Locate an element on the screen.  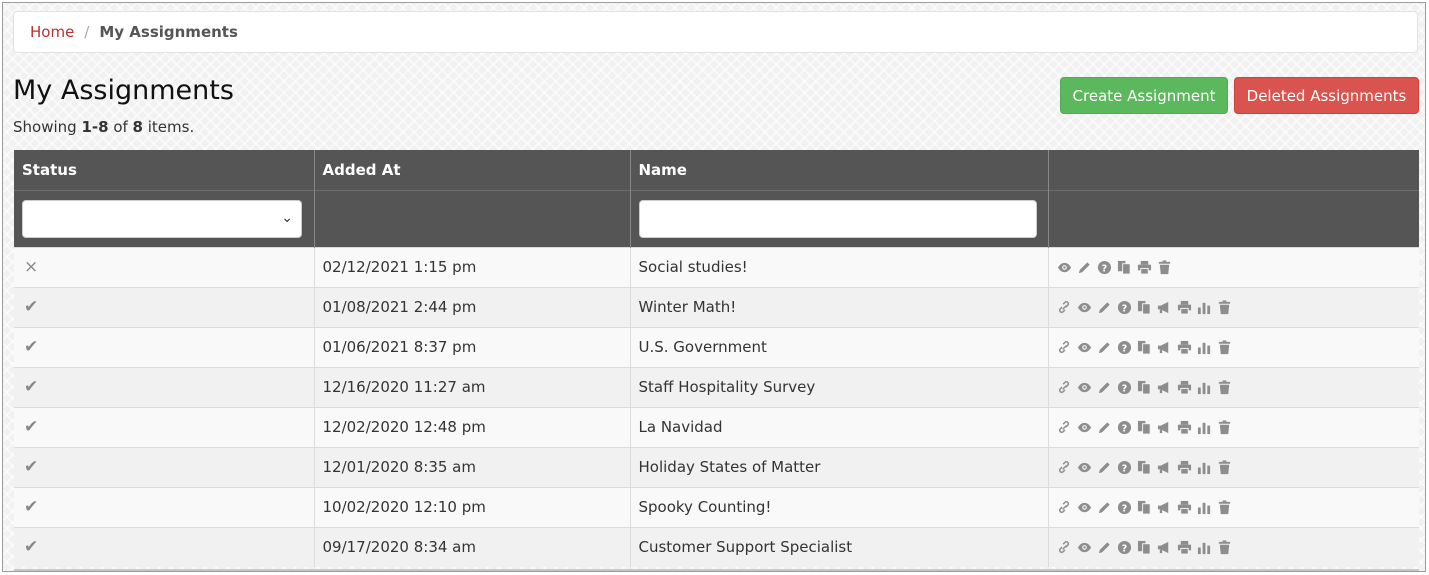
table-row: ✔ 12/02/2020 12:48 pm La Navidad? is located at coordinates (716, 426).